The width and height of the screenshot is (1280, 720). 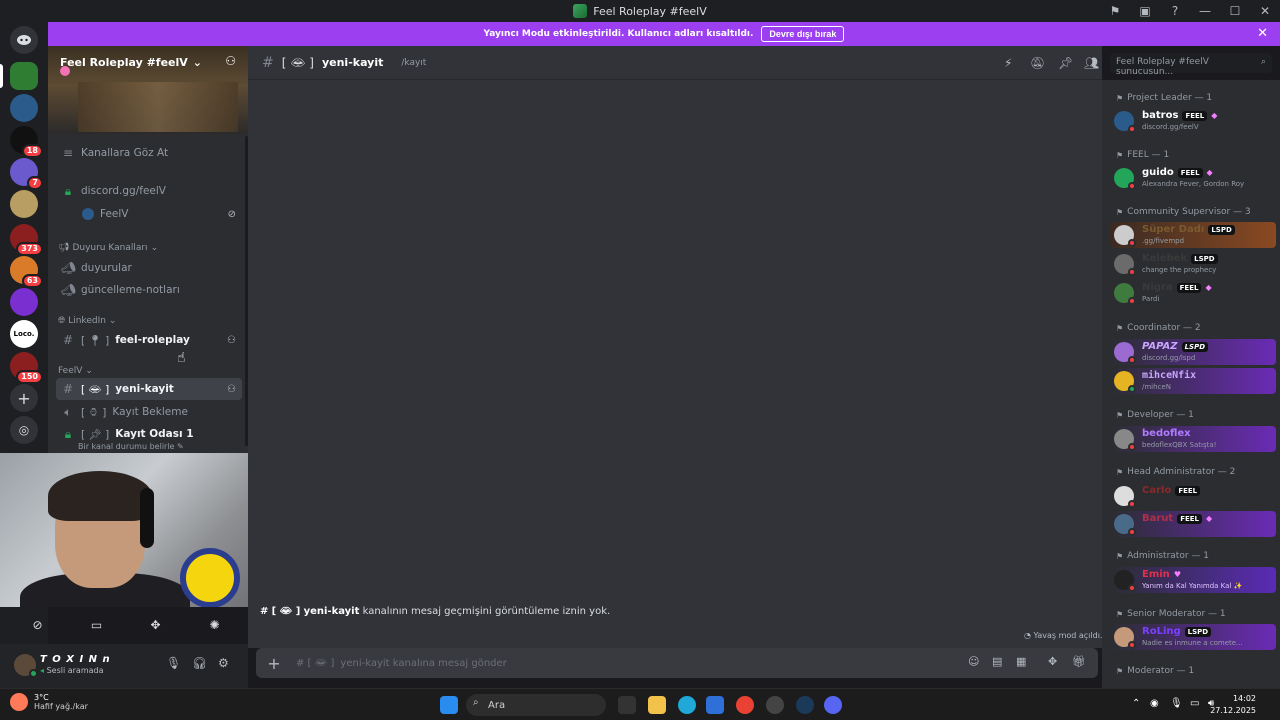 I want to click on voice-user-feelv: FeelV ⊘, so click(x=149, y=214).